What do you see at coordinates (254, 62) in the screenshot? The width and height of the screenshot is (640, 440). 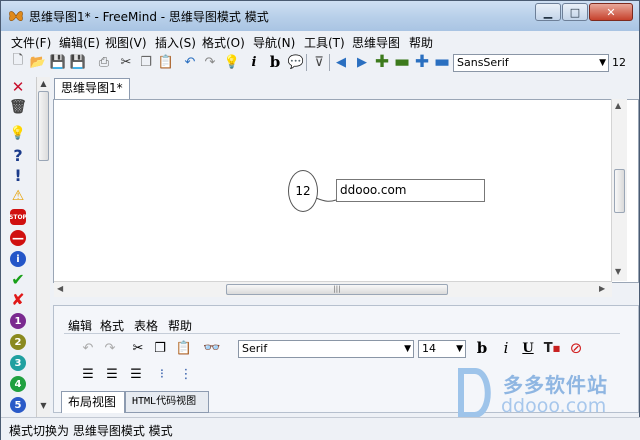 I see `italic-icon: i` at bounding box center [254, 62].